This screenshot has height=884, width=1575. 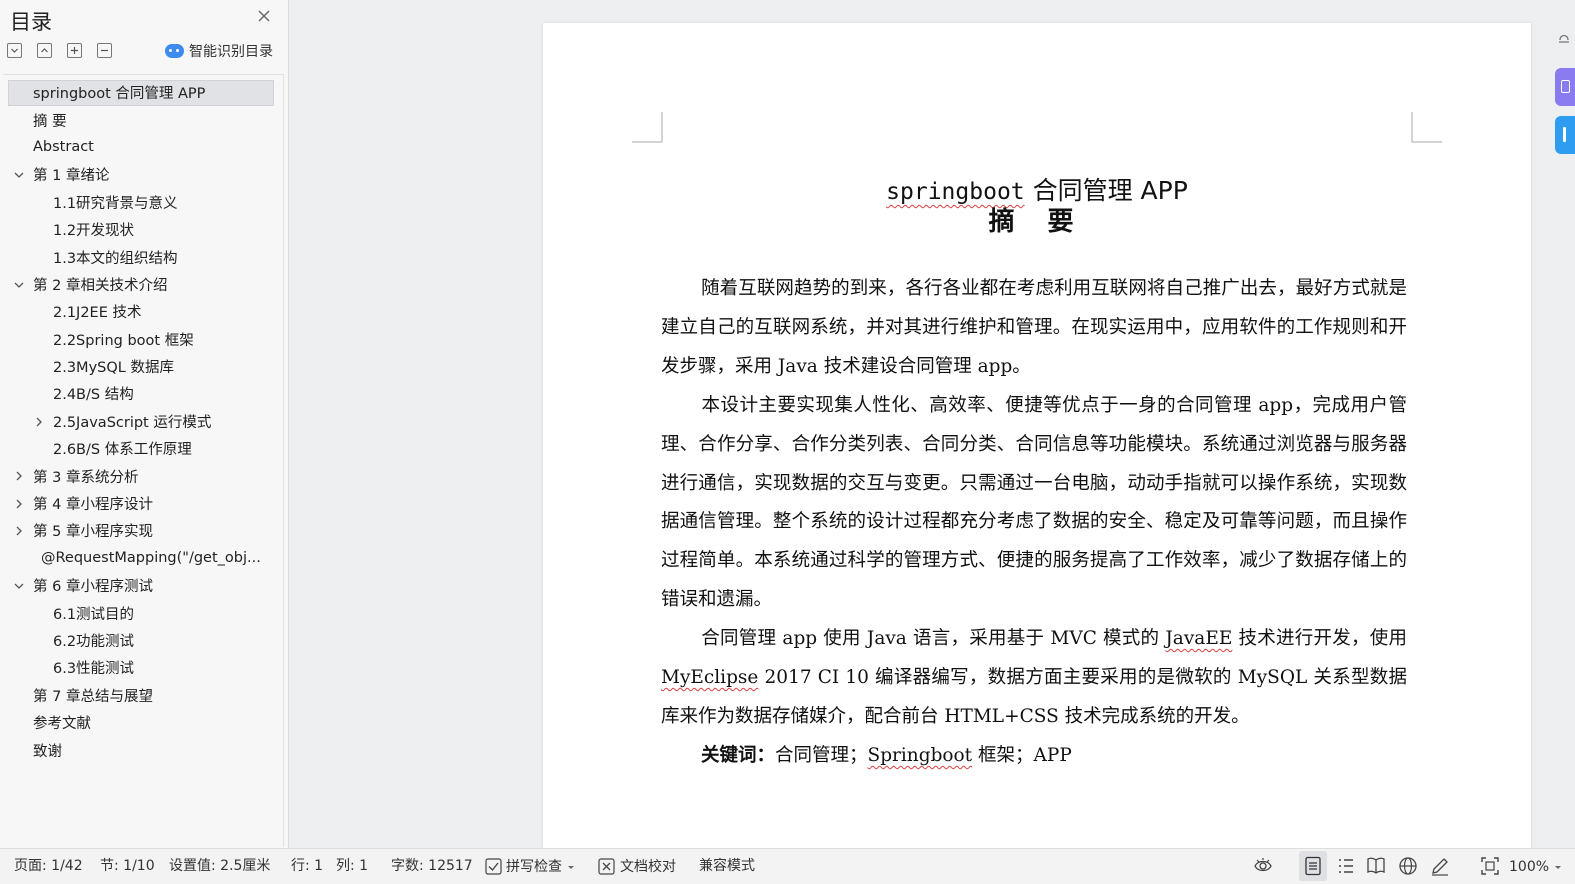 What do you see at coordinates (1037, 222) in the screenshot?
I see `abstract-heading: 摘 要` at bounding box center [1037, 222].